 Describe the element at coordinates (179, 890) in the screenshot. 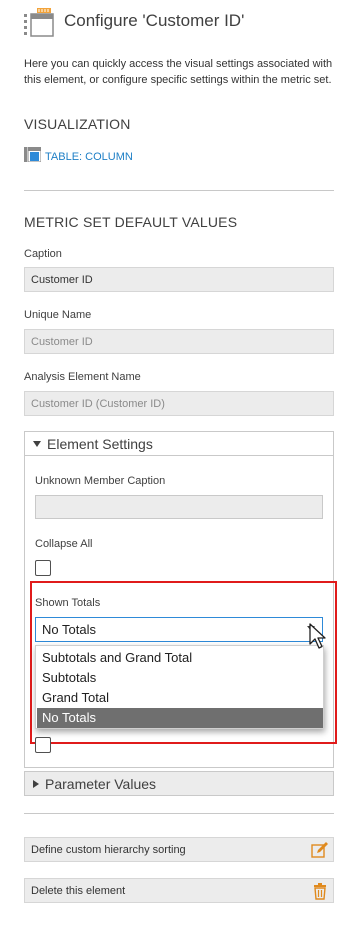

I see `delete-element-button: Delete this element` at that location.